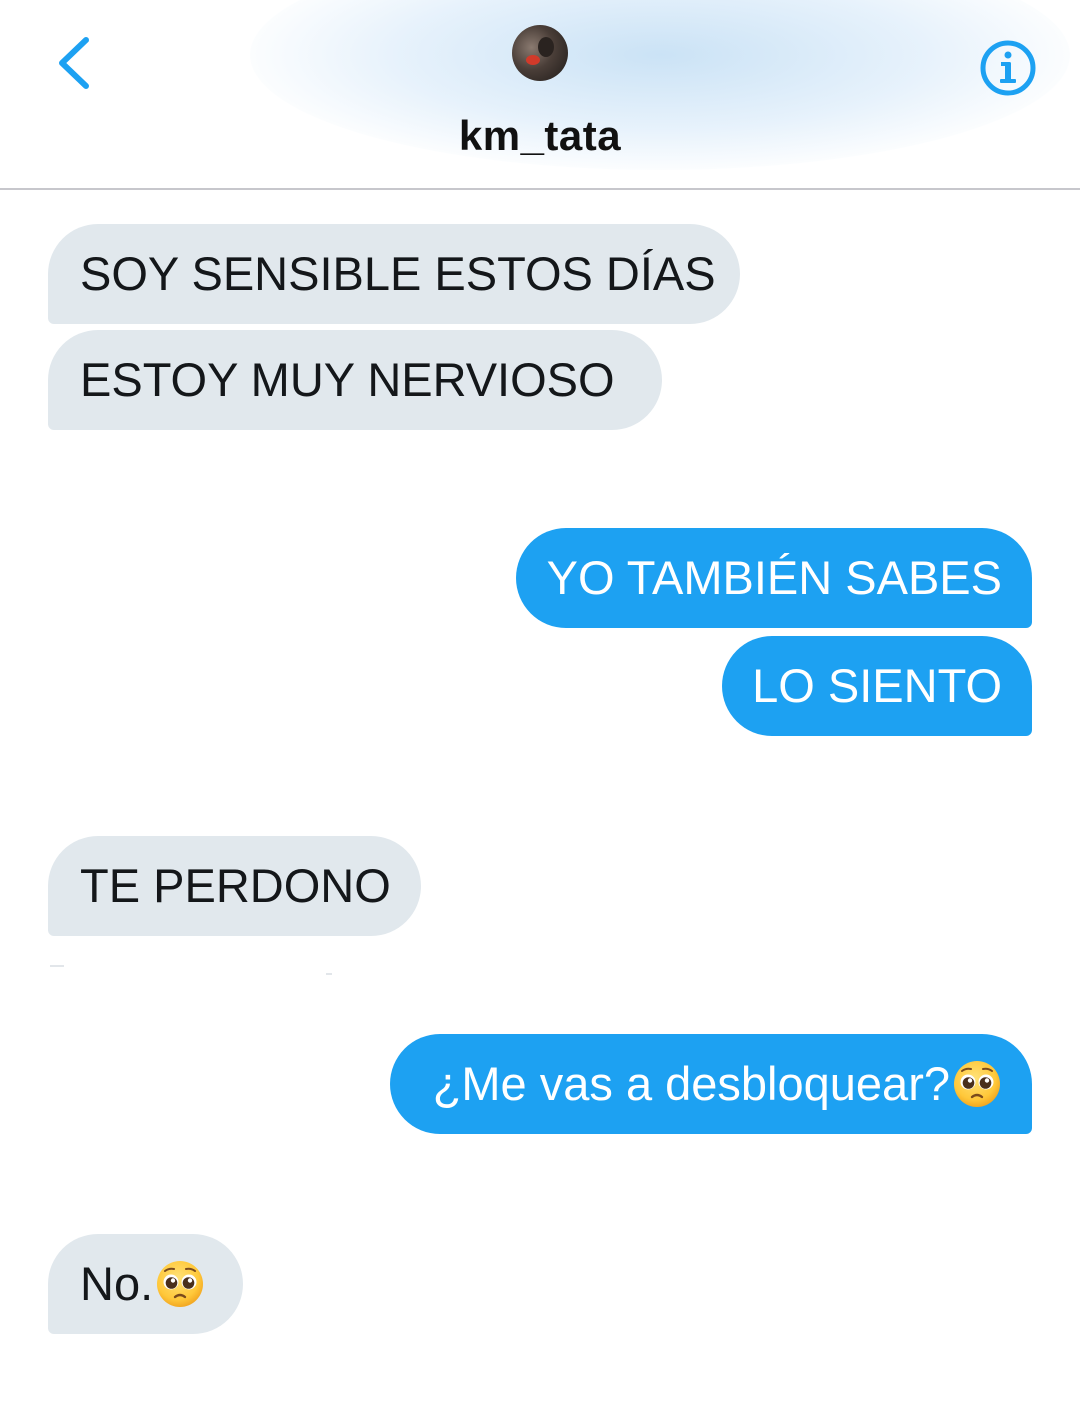 The width and height of the screenshot is (1080, 1428). Describe the element at coordinates (691, 1083) in the screenshot. I see `message-text: ¿Me vas a desbloquear?` at that location.